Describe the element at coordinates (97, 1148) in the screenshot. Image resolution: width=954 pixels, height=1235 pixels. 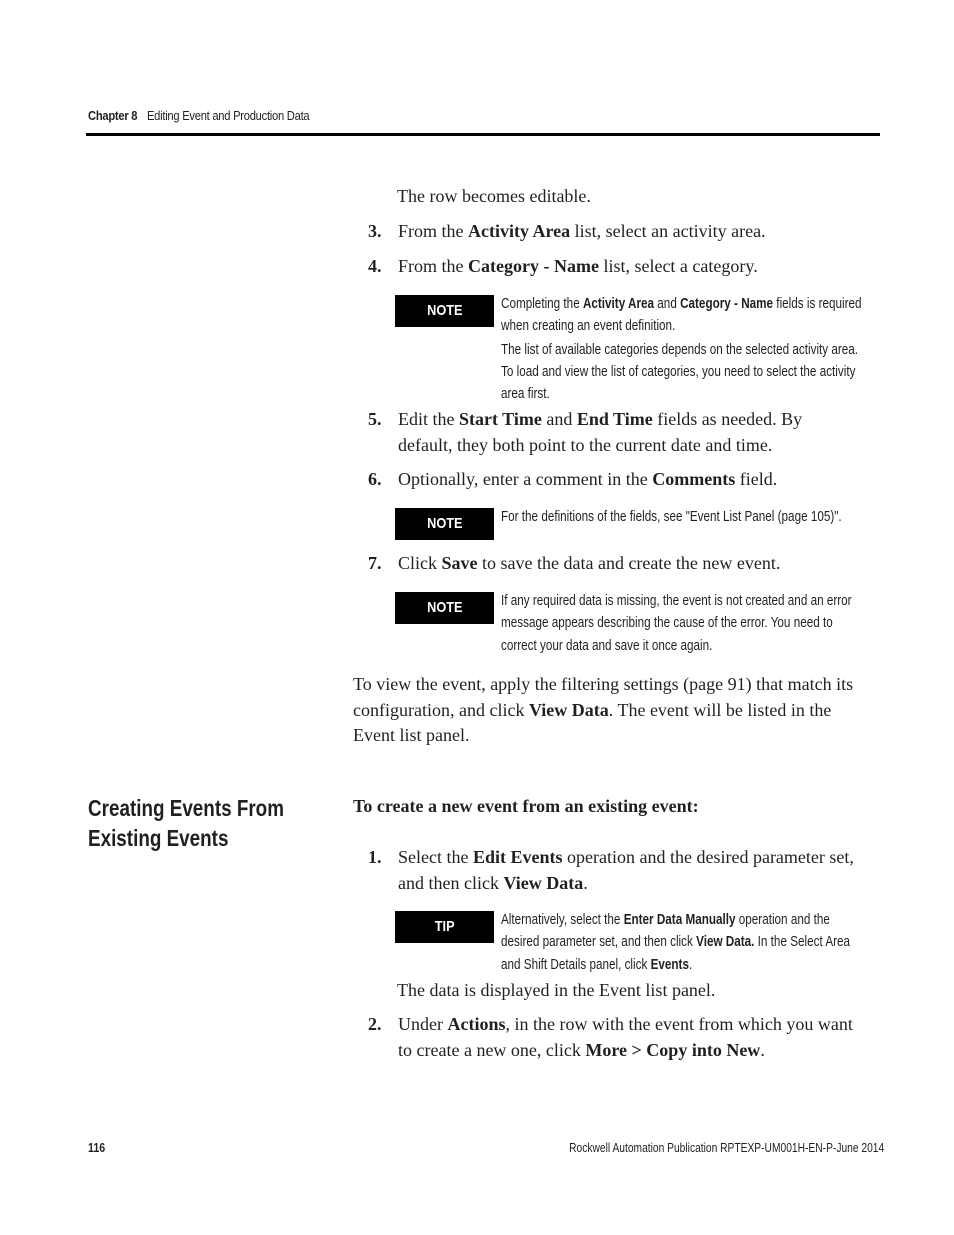
I see `page-number: 116` at that location.